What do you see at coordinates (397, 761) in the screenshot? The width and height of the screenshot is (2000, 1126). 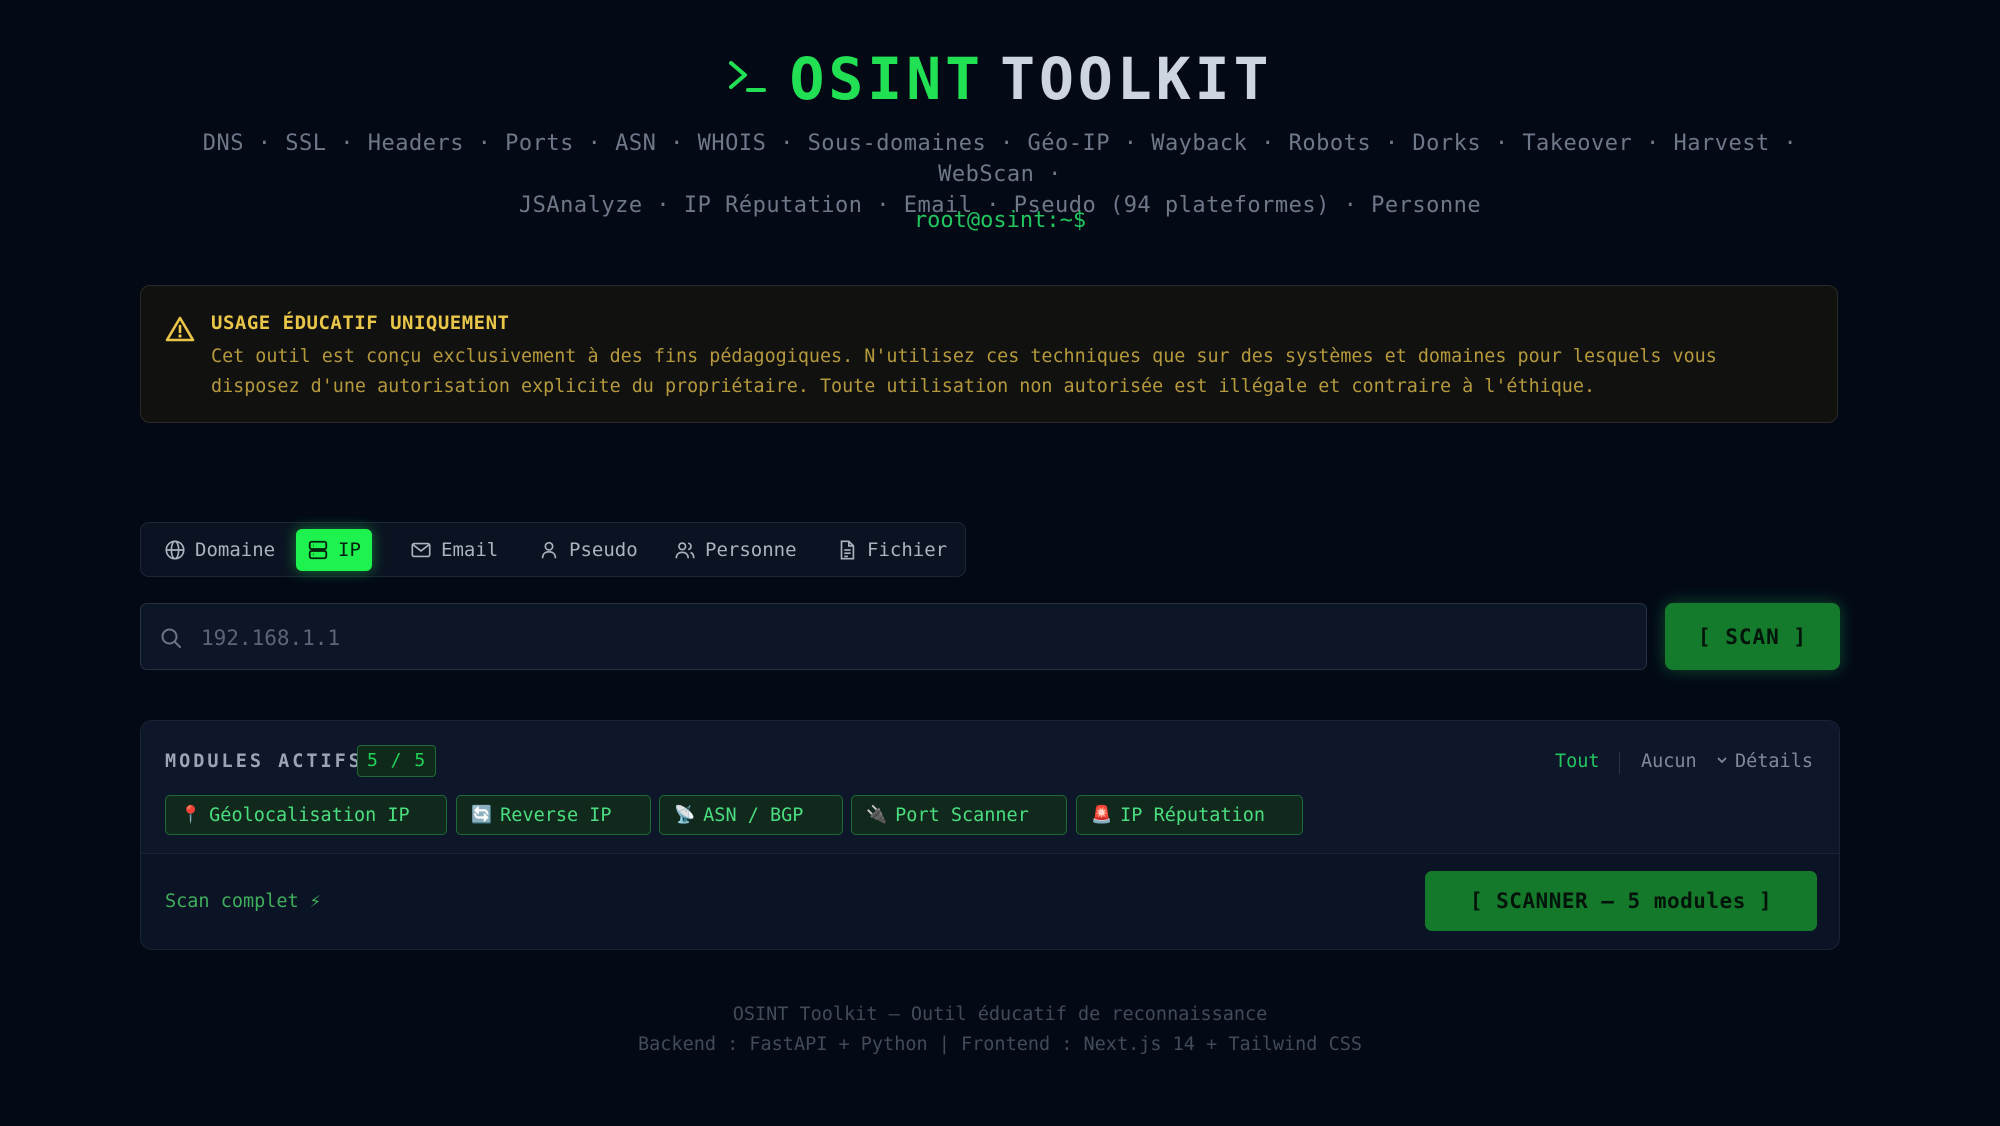 I see `modules-count-badge: 5 / 5` at bounding box center [397, 761].